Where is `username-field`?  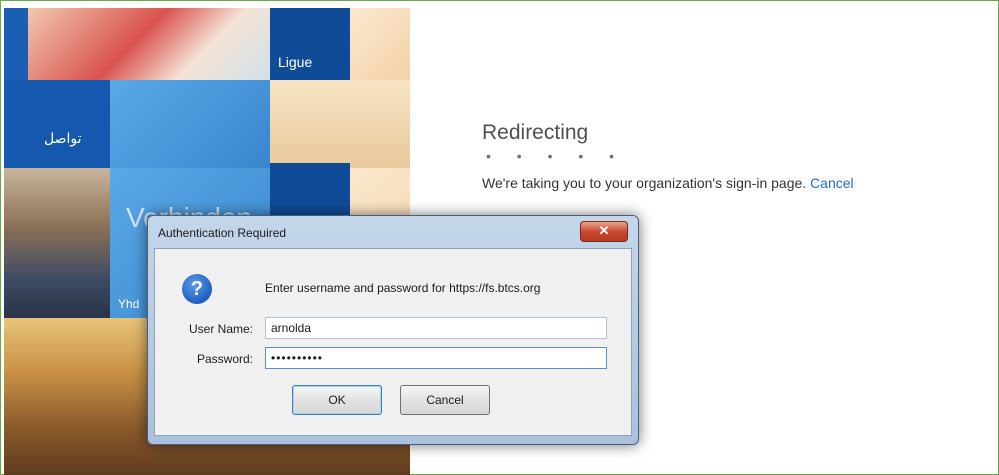
username-field is located at coordinates (436, 328).